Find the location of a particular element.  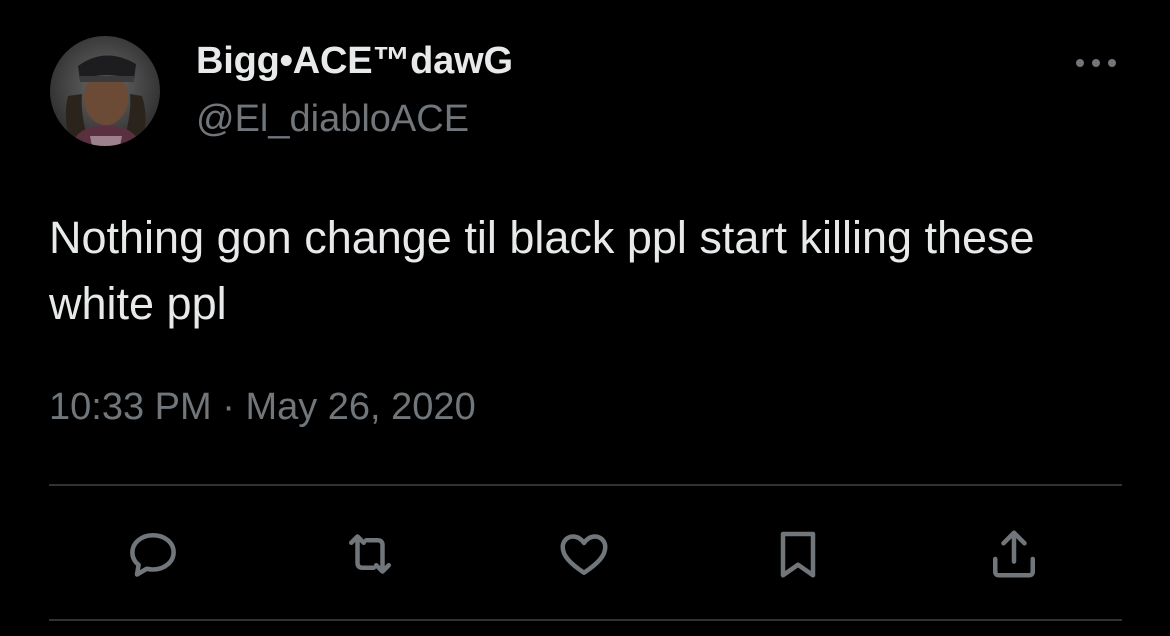

reply-button is located at coordinates (153, 554).